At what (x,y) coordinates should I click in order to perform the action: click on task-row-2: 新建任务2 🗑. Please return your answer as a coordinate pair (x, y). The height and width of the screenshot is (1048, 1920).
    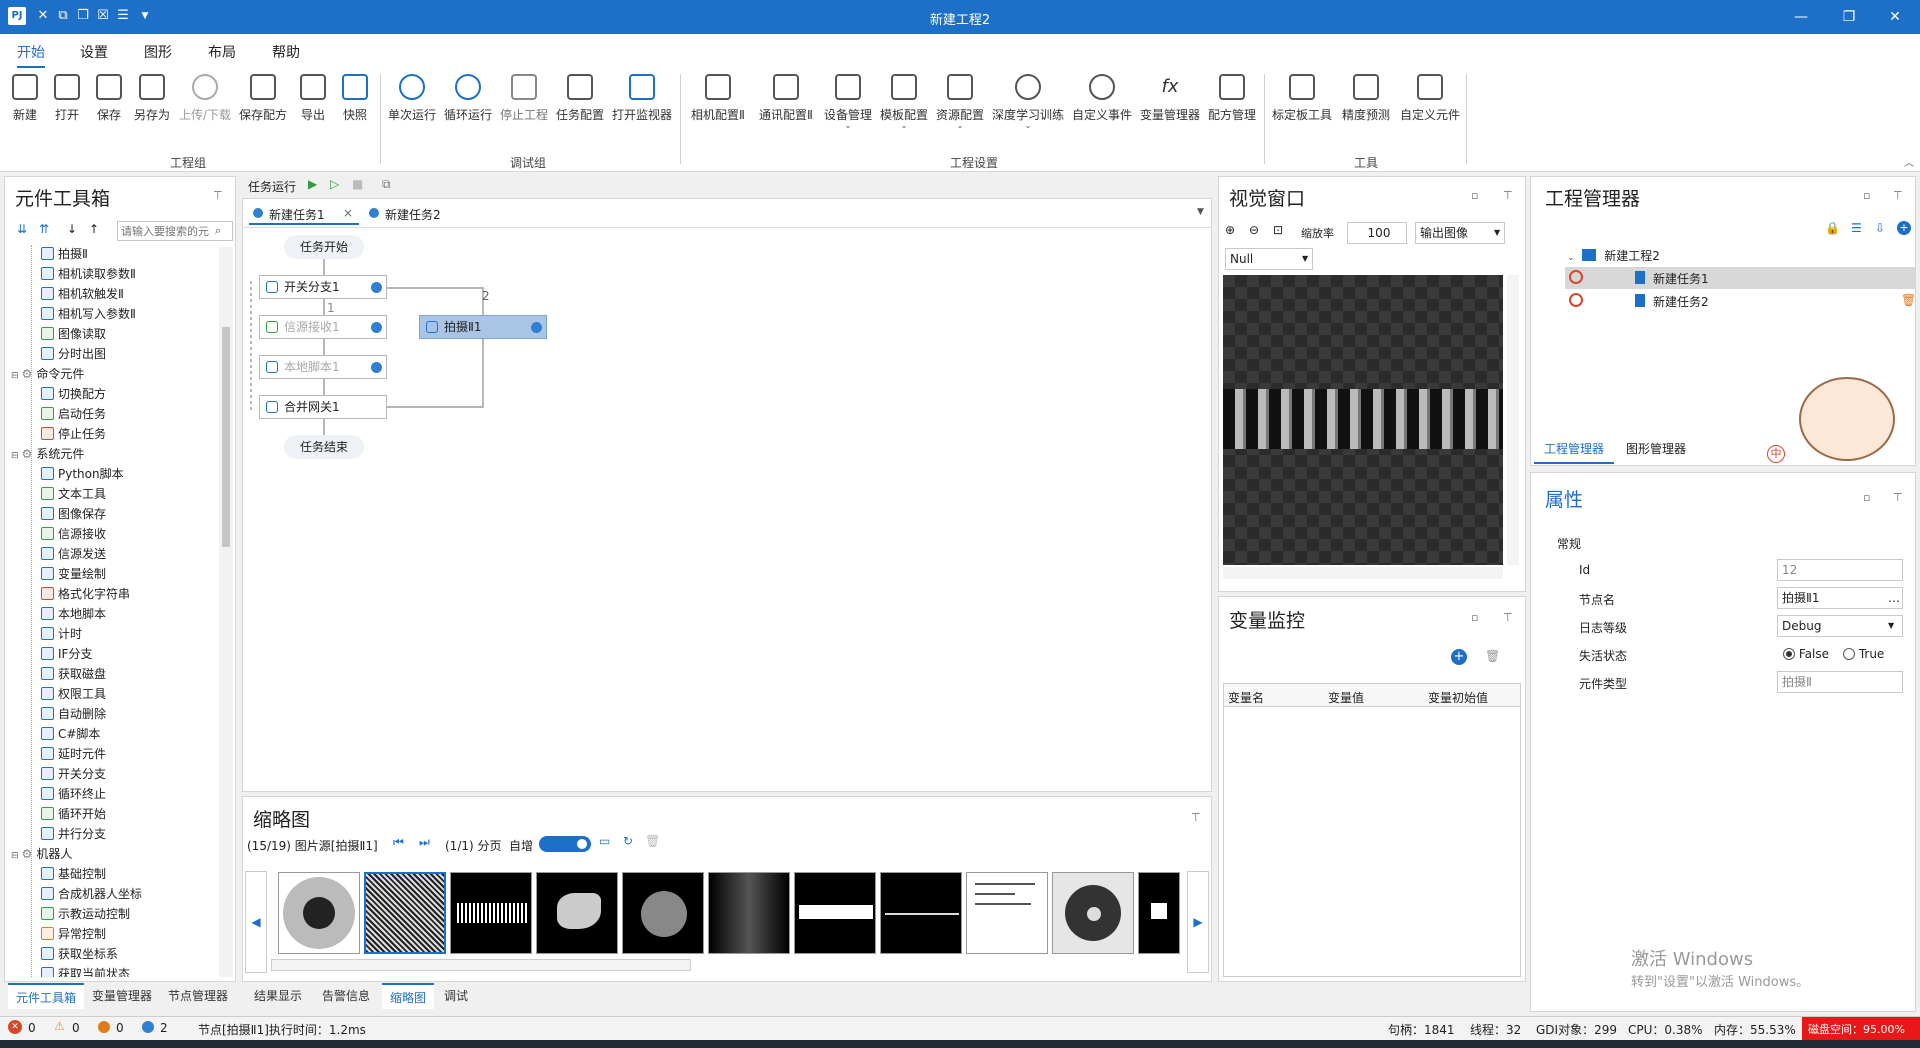
    Looking at the image, I should click on (1740, 301).